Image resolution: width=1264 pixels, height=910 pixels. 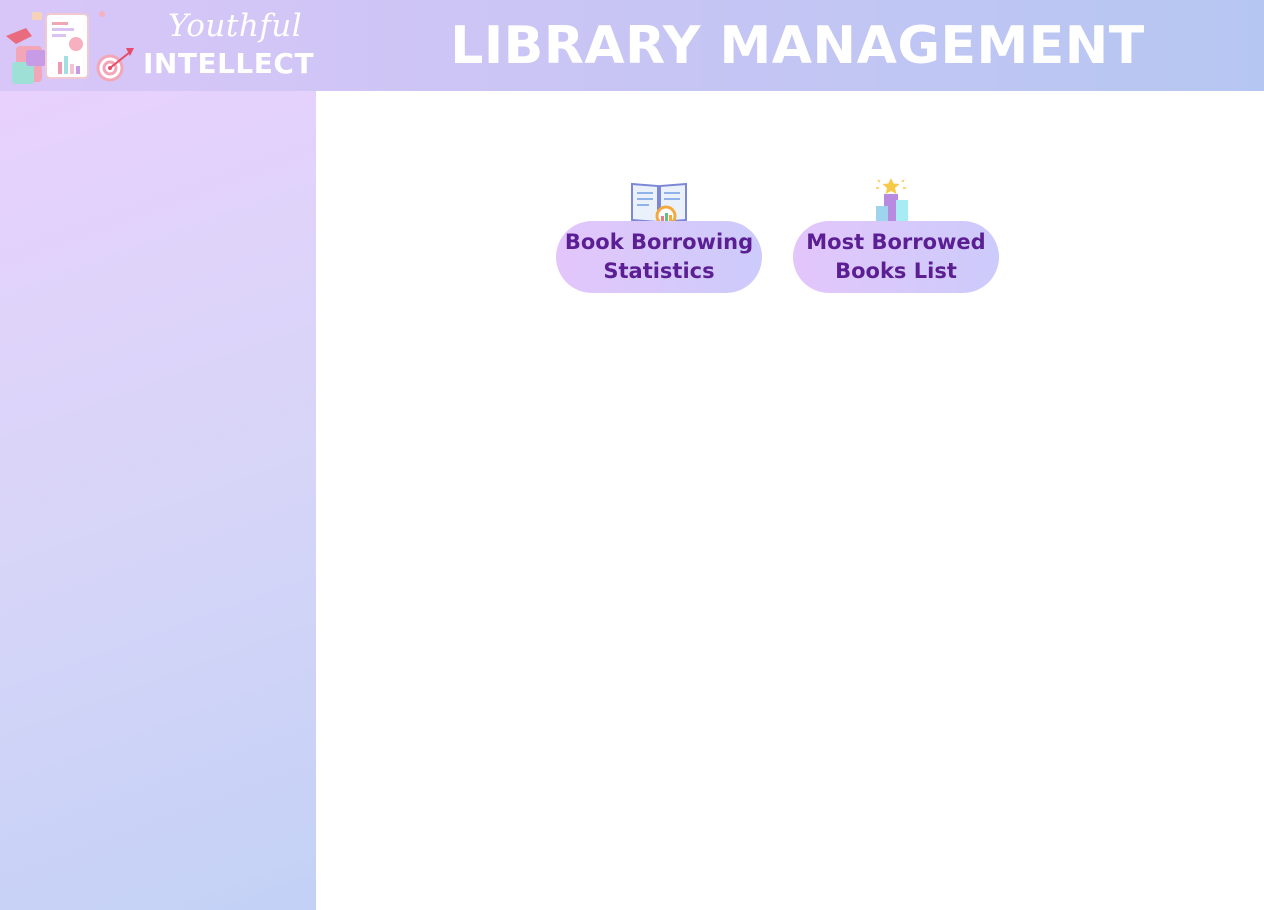 I want to click on brand-logo: Youthful INTELLECT, so click(x=158, y=45).